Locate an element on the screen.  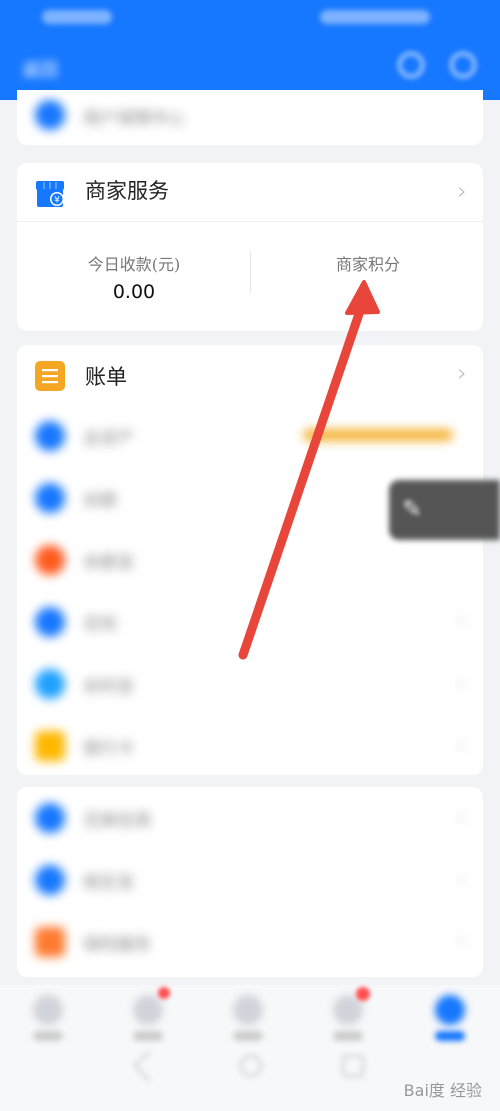
watermark: Bai度 经验 is located at coordinates (442, 1090).